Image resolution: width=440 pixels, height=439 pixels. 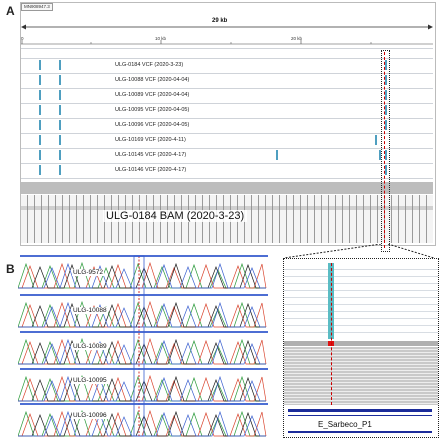 I want to click on sample-label-ulg-10089: ULG-10089, so click(x=90, y=346).